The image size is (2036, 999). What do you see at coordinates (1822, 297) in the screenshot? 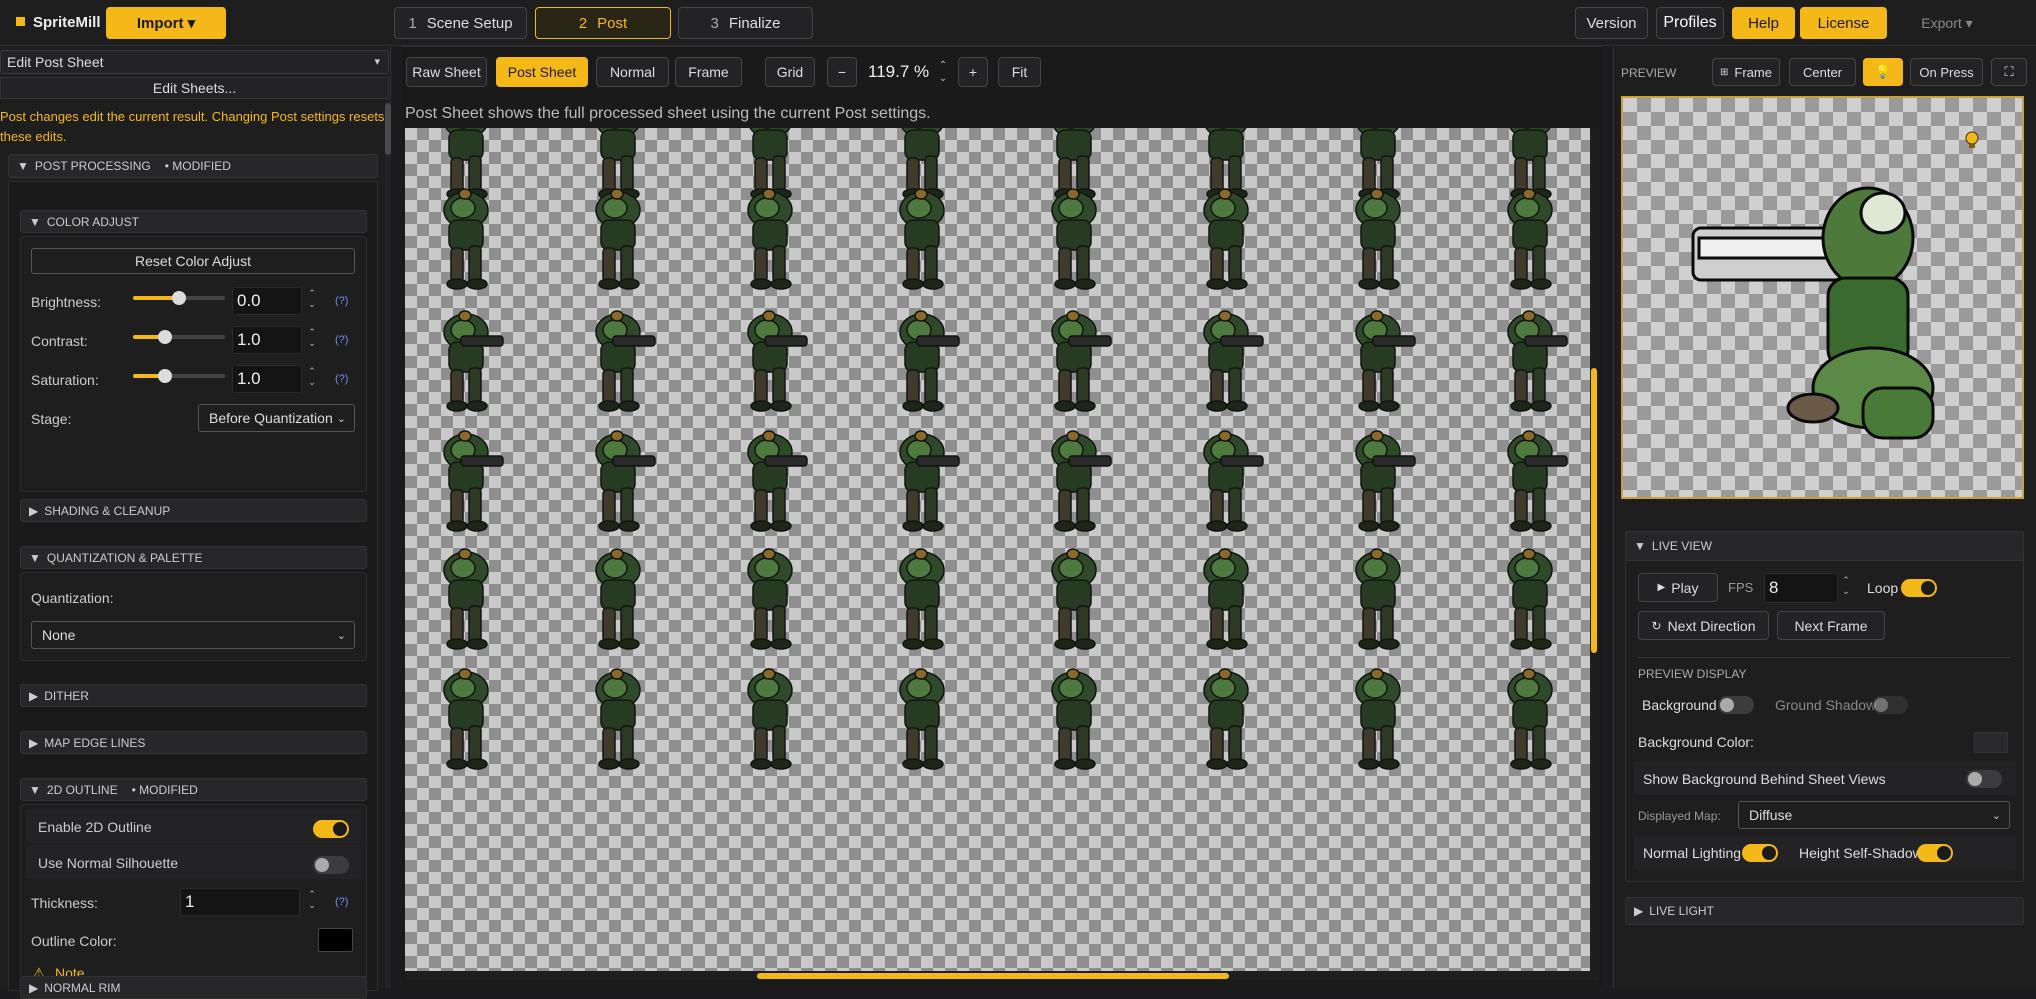
I see `preview-canvas` at bounding box center [1822, 297].